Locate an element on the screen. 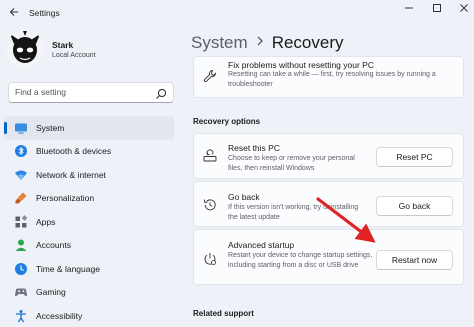 This screenshot has width=474, height=327. restart-now-button: Restart now is located at coordinates (414, 260).